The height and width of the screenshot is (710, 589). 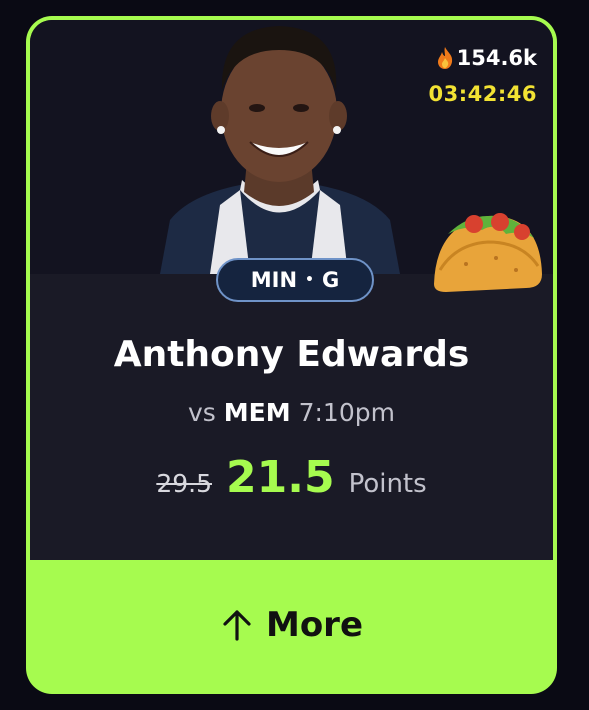 I want to click on prop-line: 29.5 21.5 Points, so click(x=291, y=477).